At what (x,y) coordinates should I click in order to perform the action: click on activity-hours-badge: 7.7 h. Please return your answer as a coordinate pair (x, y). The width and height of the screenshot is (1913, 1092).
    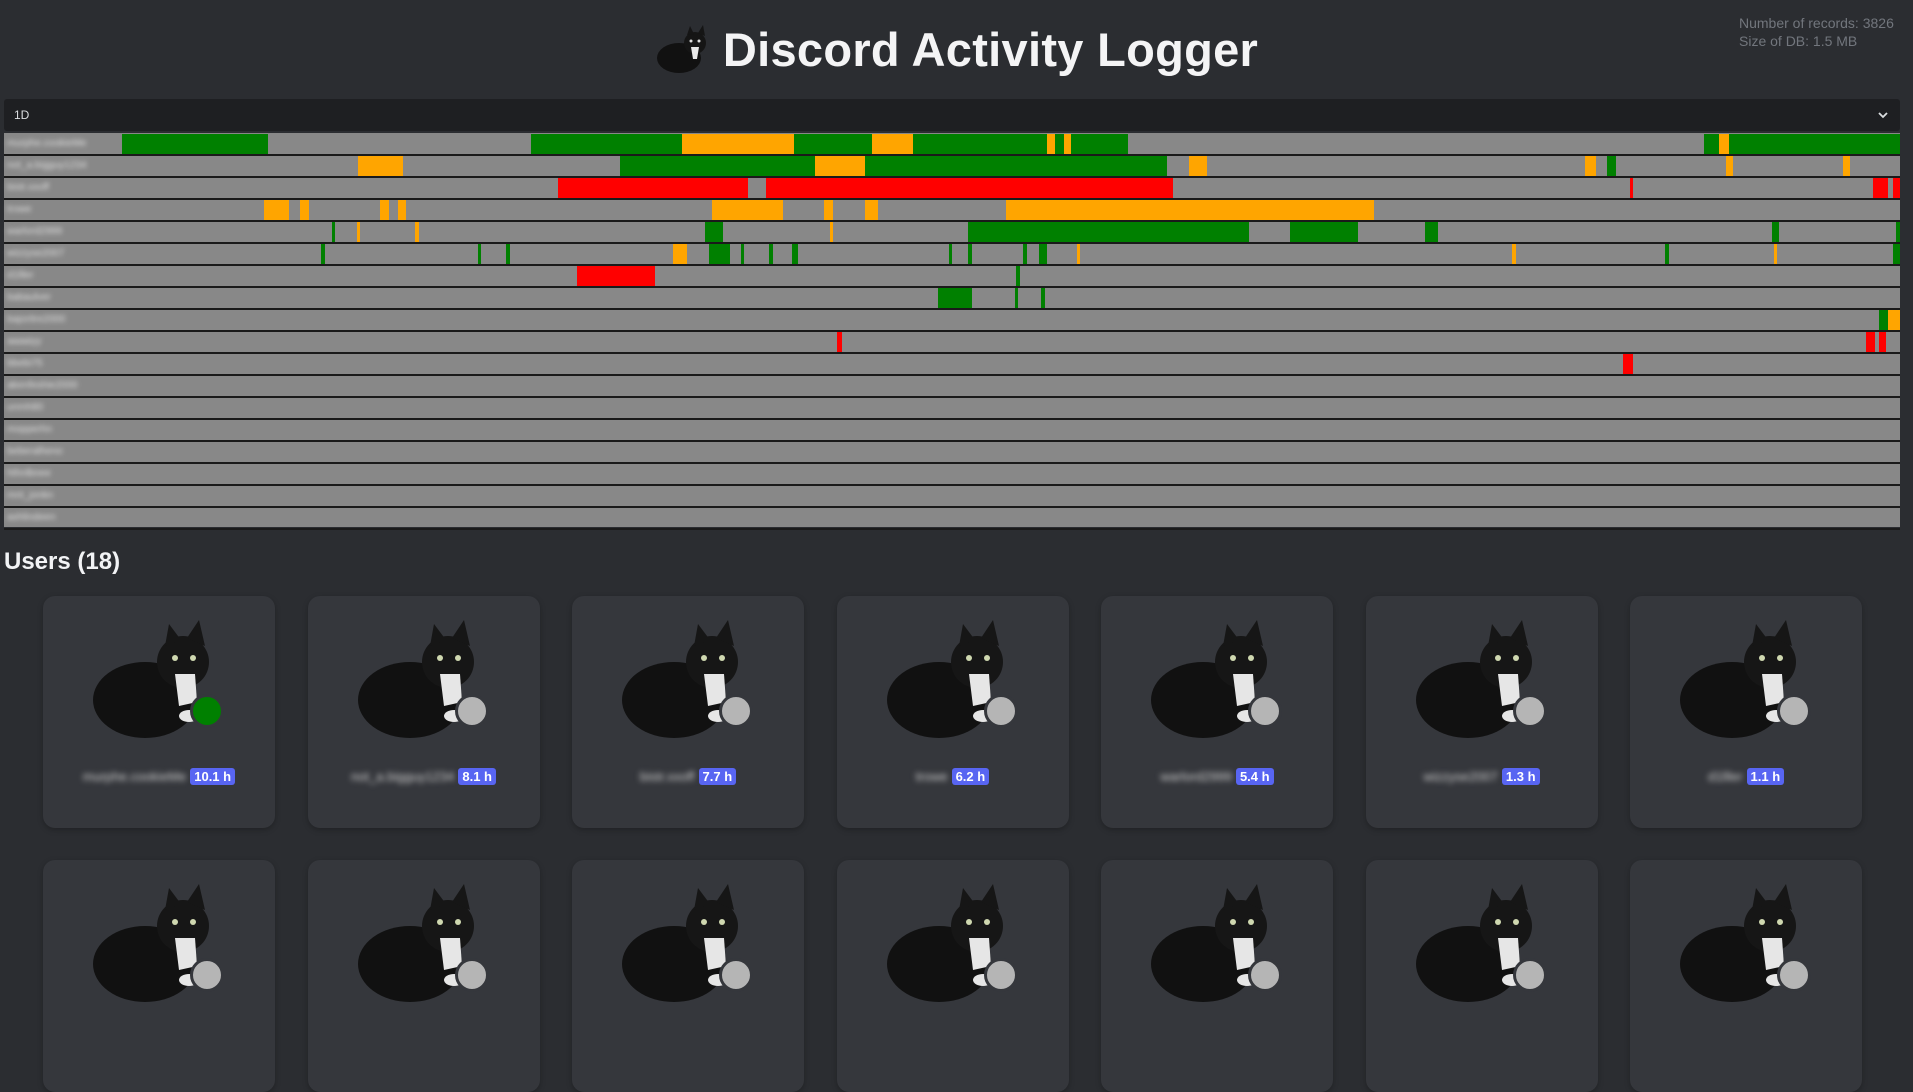
    Looking at the image, I should click on (717, 776).